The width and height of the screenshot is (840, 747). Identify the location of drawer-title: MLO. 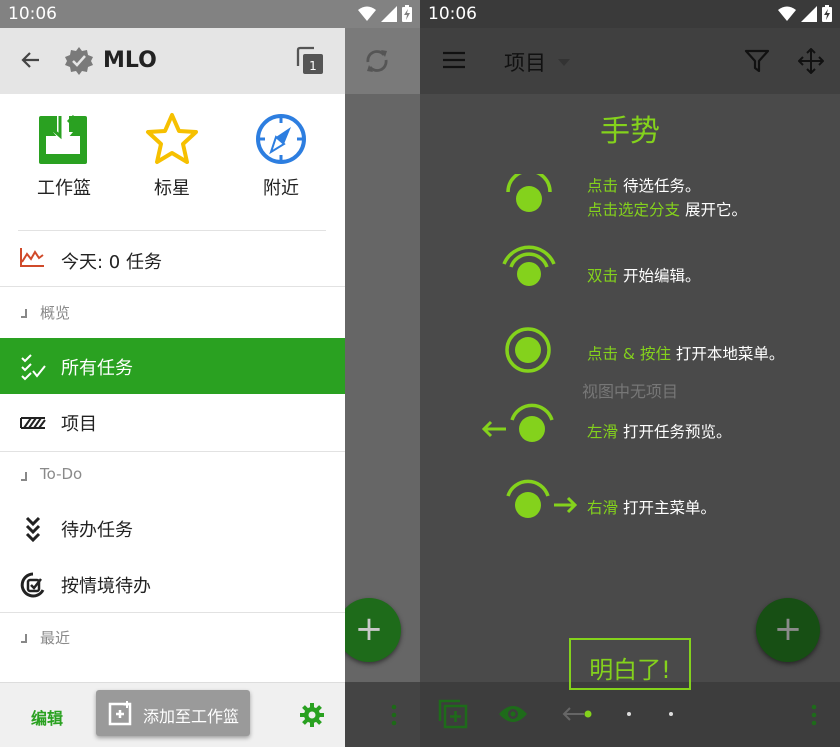
(130, 60).